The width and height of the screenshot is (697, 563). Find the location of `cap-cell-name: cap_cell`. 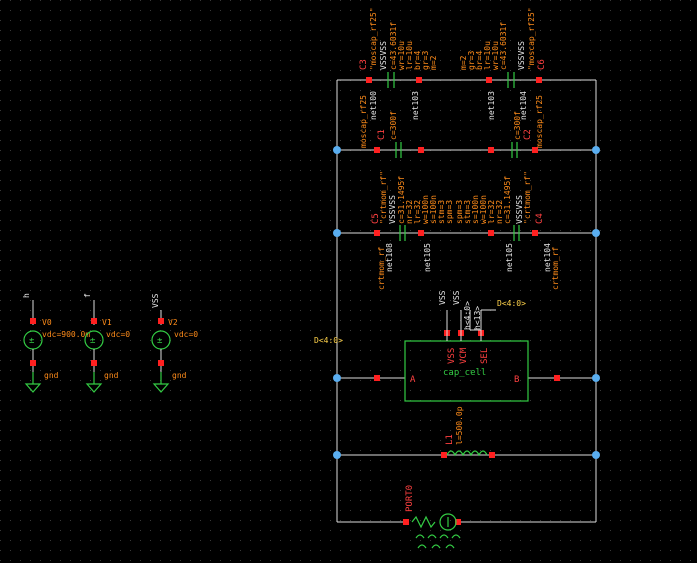

cap-cell-name: cap_cell is located at coordinates (464, 373).